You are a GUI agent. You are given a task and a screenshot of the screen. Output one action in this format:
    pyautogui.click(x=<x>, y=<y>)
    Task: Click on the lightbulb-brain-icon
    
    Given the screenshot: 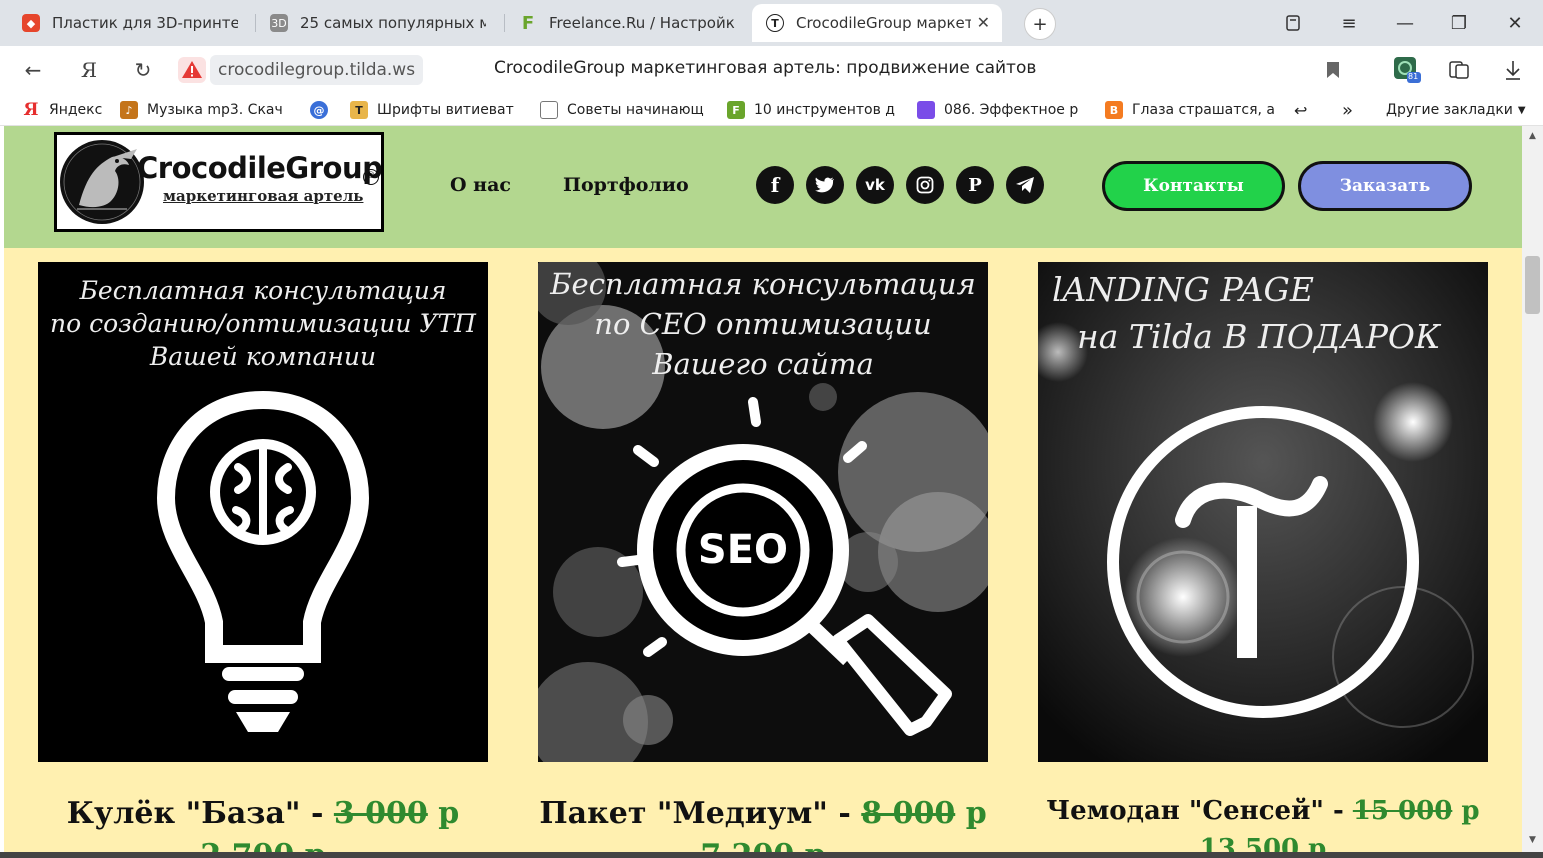 What is the action you would take?
    pyautogui.click(x=263, y=561)
    